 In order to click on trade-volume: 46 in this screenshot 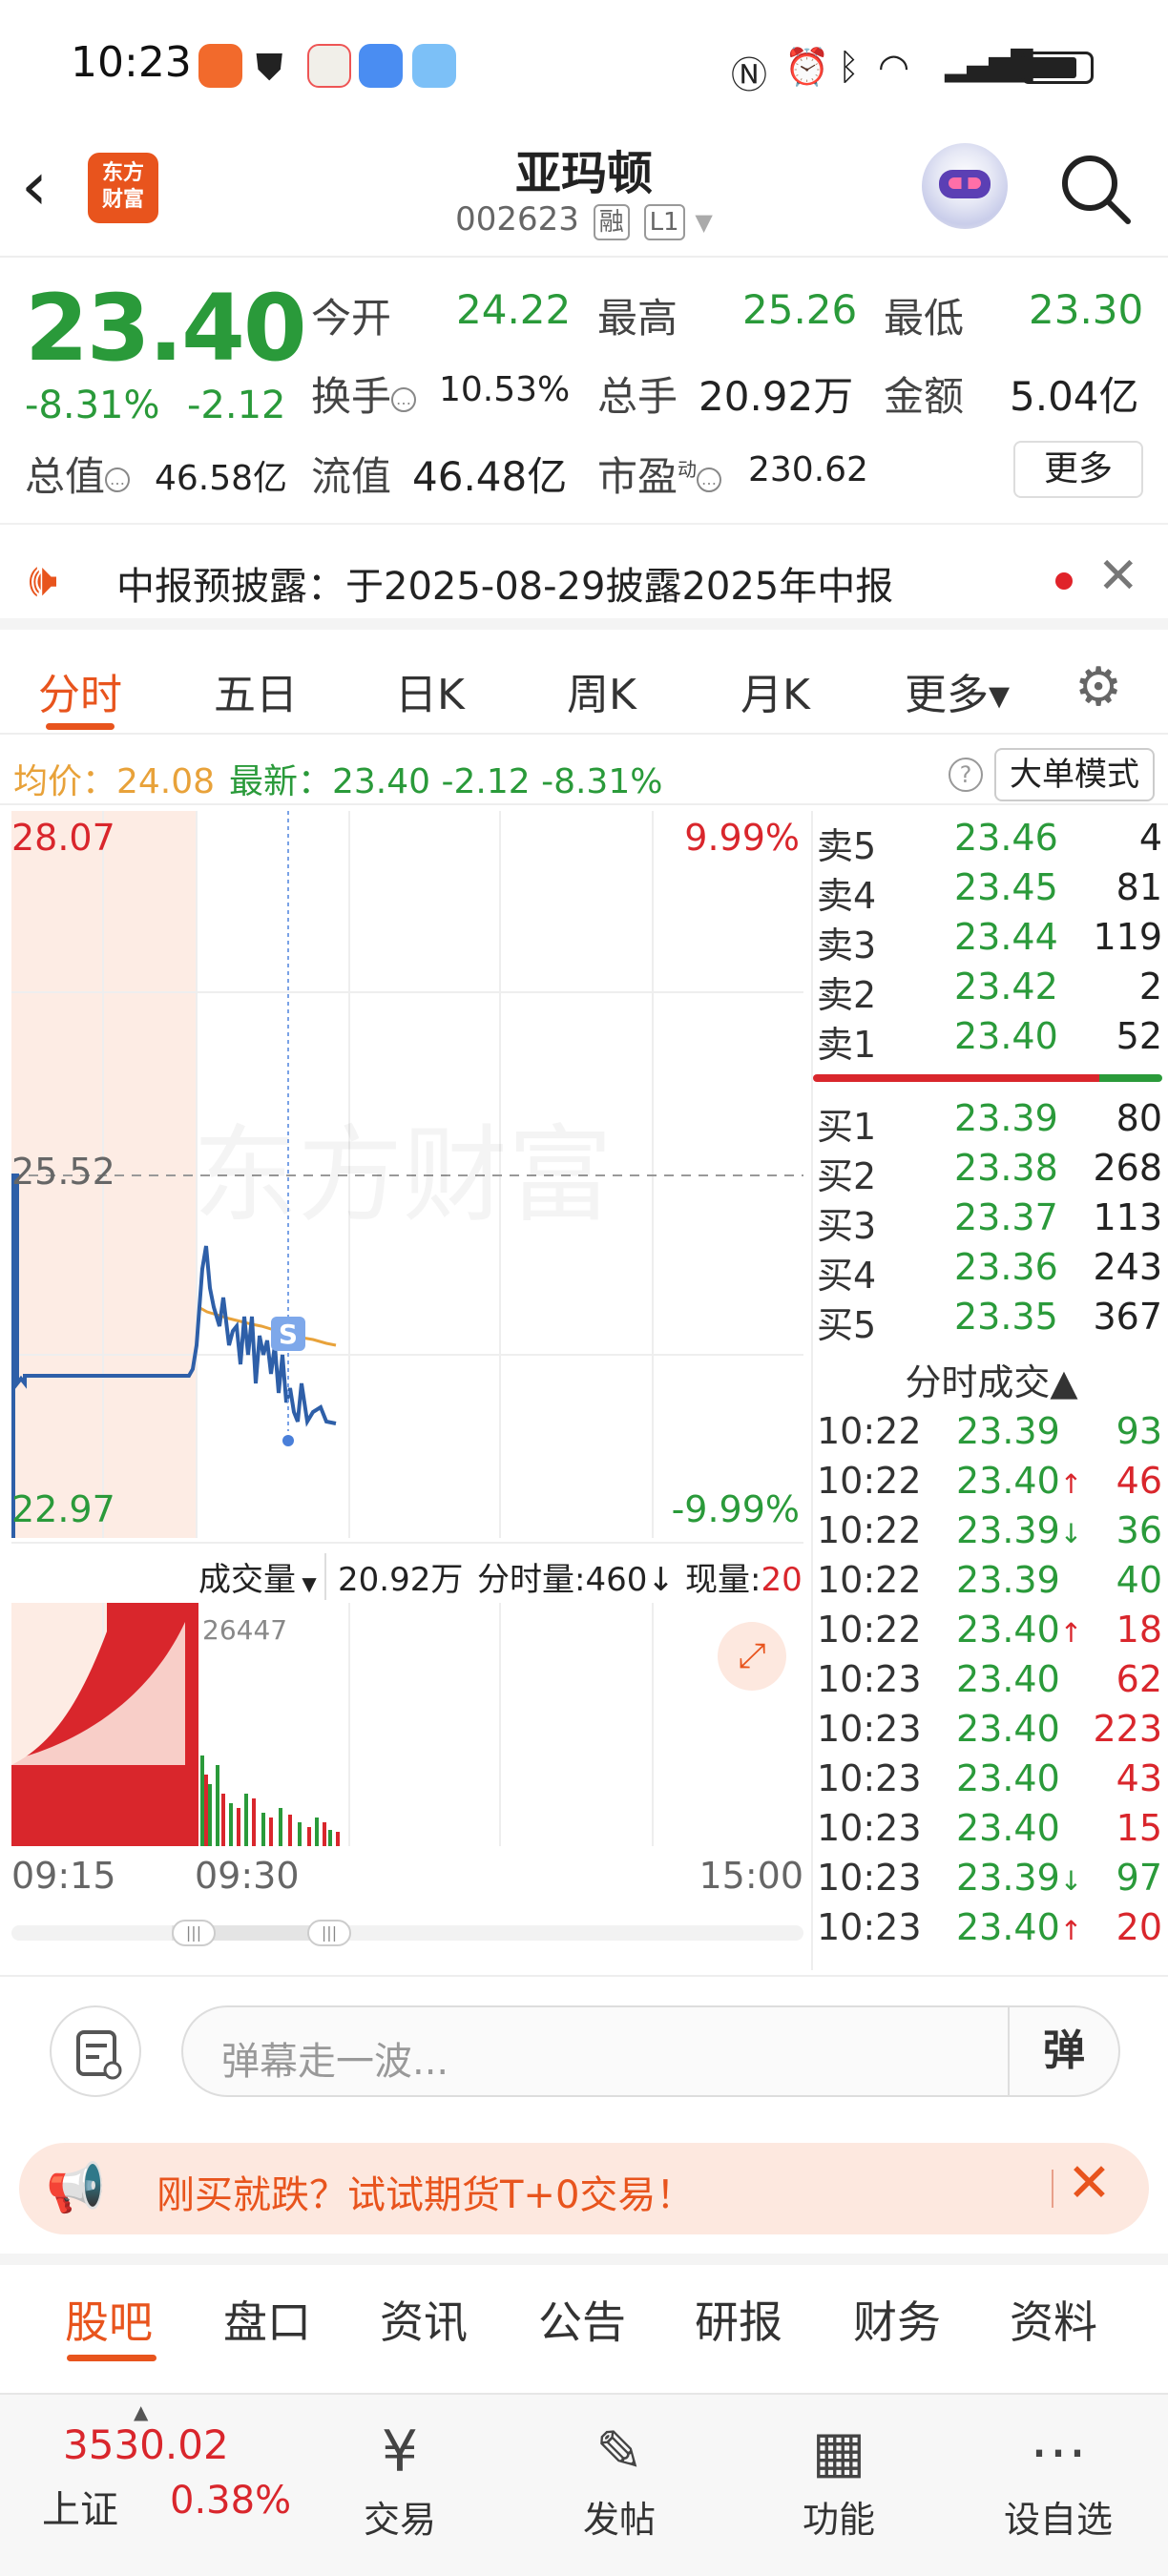, I will do `click(1139, 1481)`.